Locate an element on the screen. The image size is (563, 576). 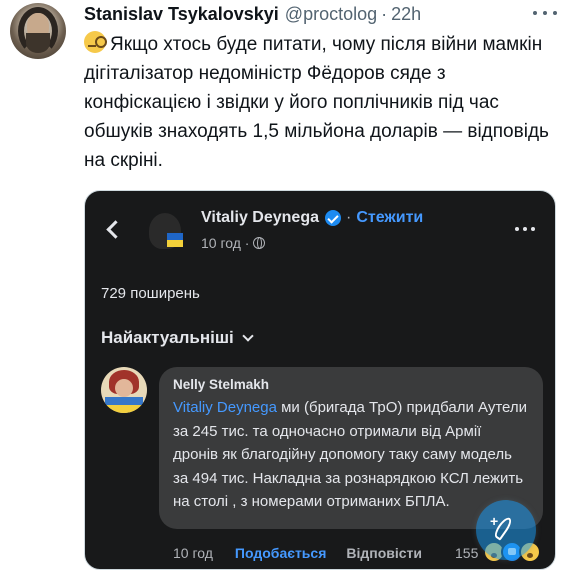
comment-sort: Найактуальніші is located at coordinates (177, 338).